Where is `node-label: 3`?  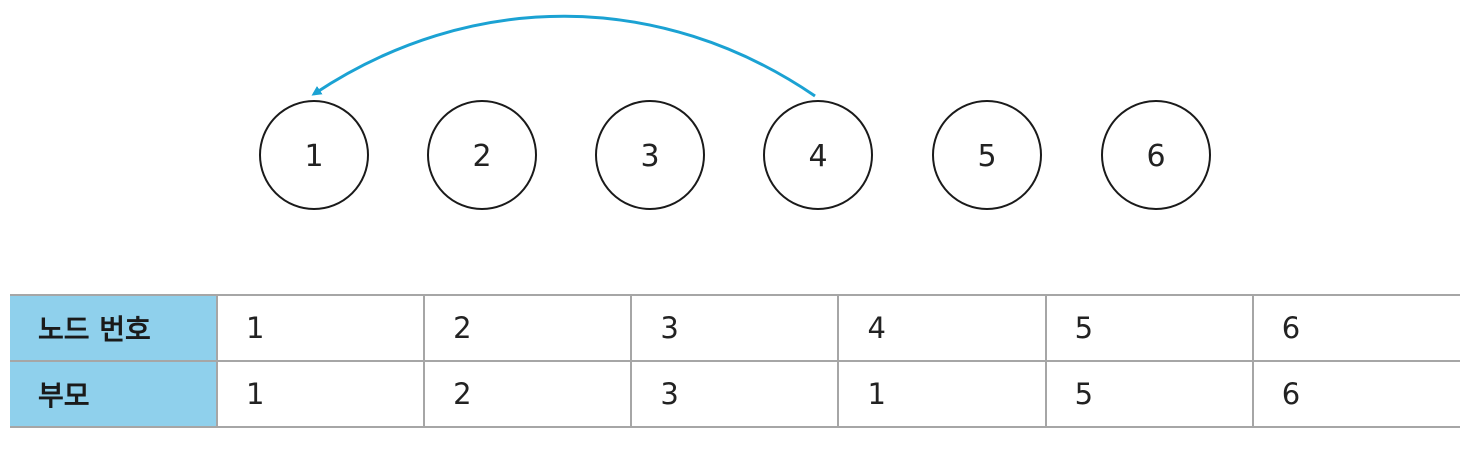 node-label: 3 is located at coordinates (649, 156).